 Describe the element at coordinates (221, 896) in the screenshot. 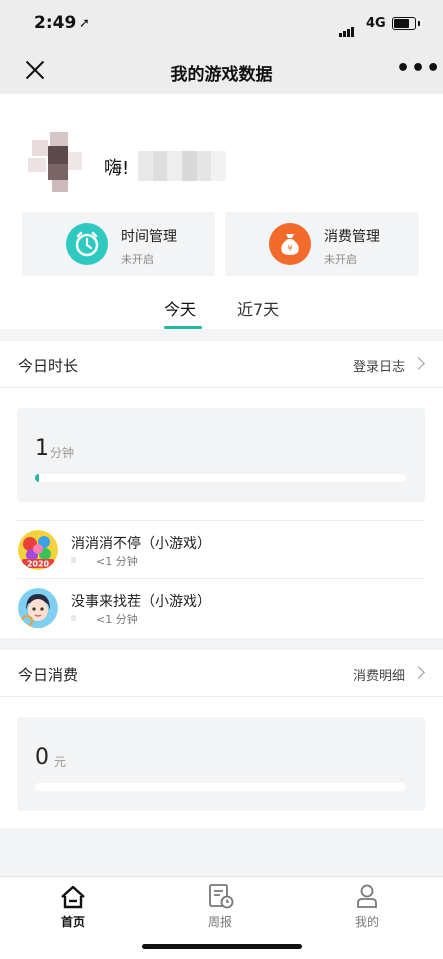

I see `report-icon` at that location.